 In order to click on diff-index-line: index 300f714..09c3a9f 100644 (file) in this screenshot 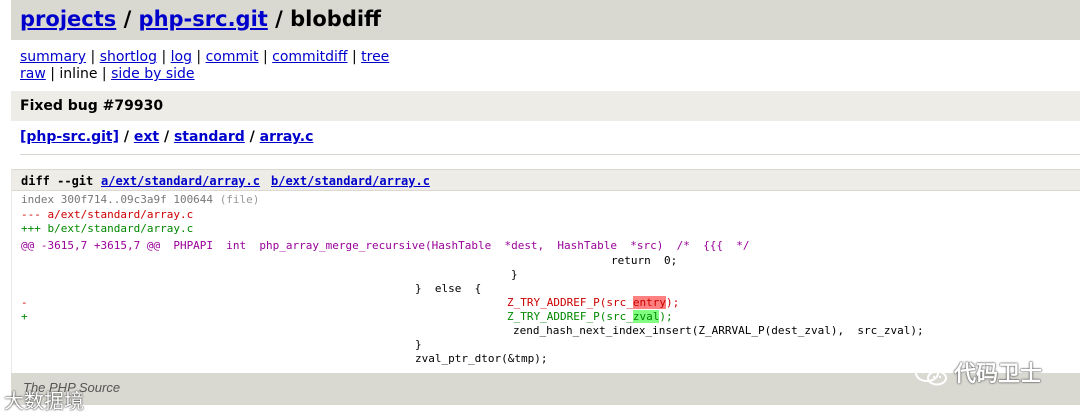, I will do `click(140, 199)`.